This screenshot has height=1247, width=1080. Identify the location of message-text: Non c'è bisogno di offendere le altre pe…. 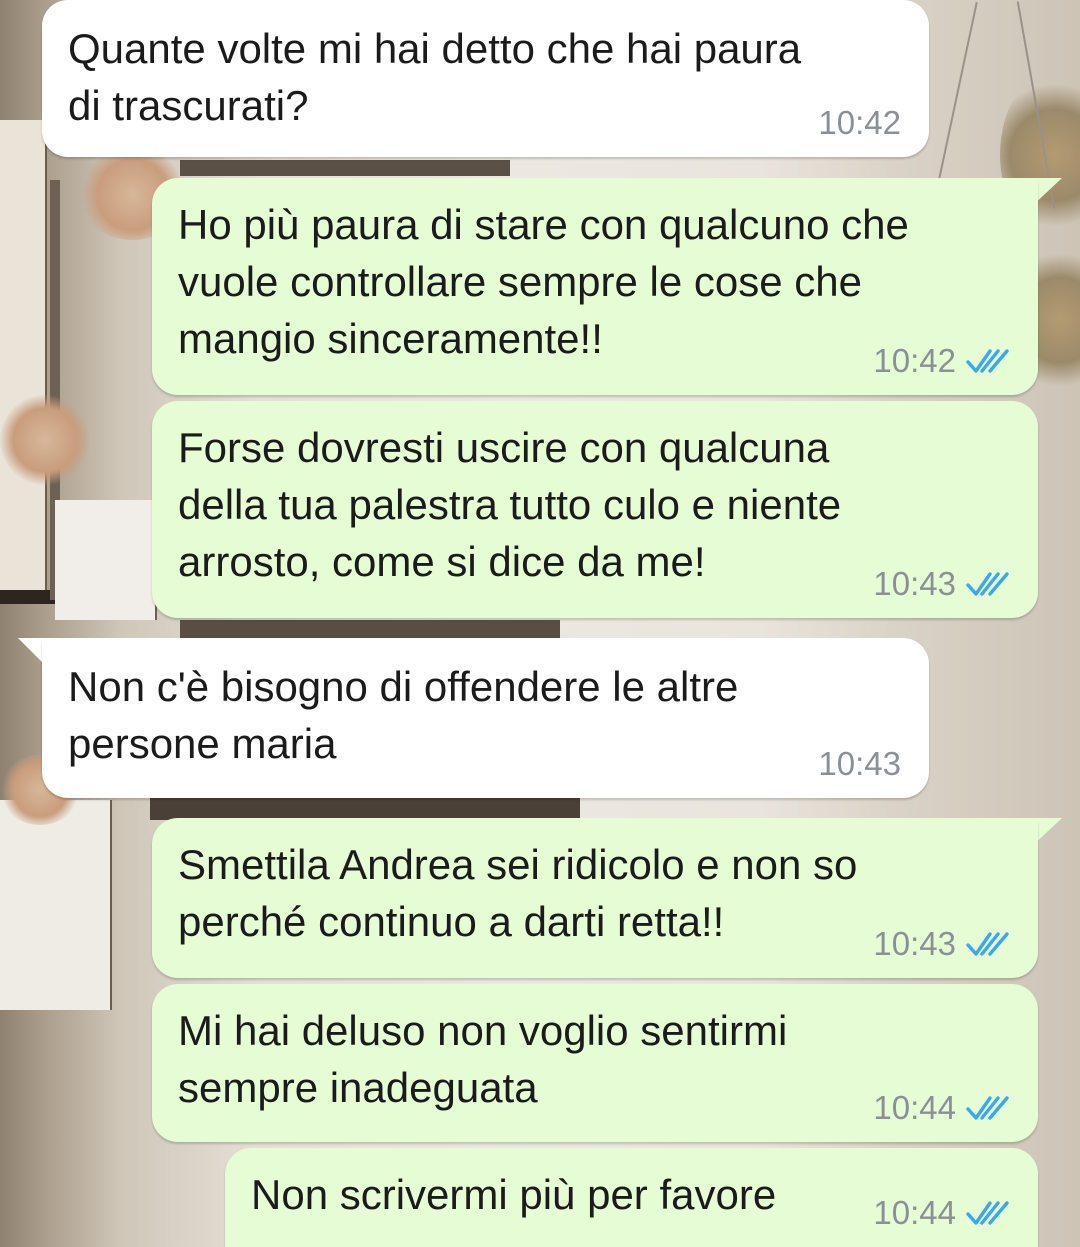
(403, 715).